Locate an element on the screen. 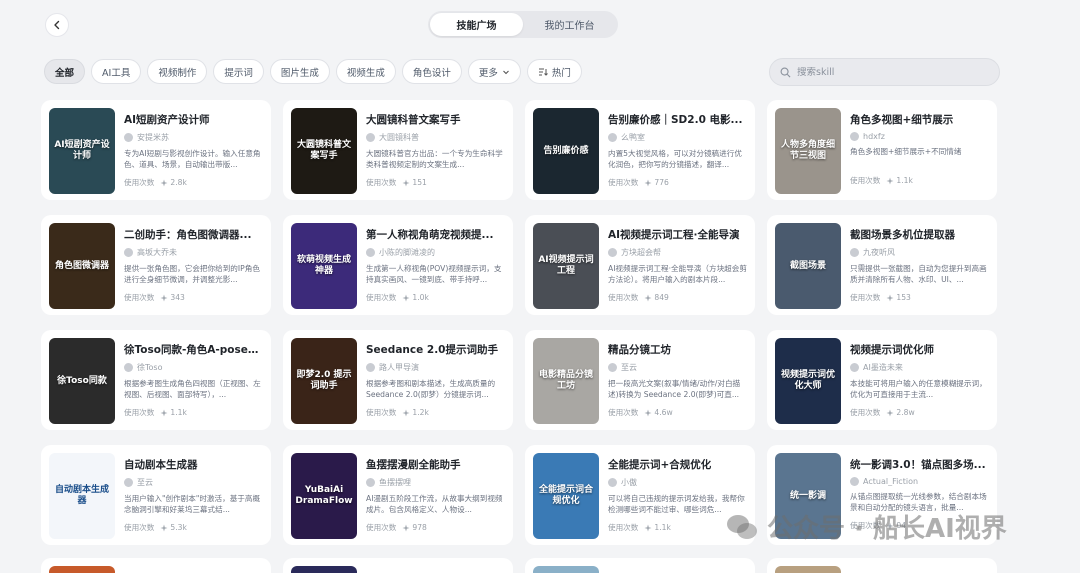  skill-thumbnail: AI视频提示词工程 is located at coordinates (566, 266).